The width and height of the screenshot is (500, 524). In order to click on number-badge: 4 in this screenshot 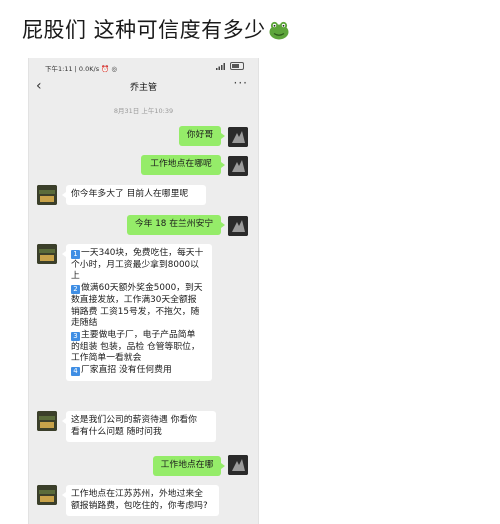, I will do `click(75, 372)`.